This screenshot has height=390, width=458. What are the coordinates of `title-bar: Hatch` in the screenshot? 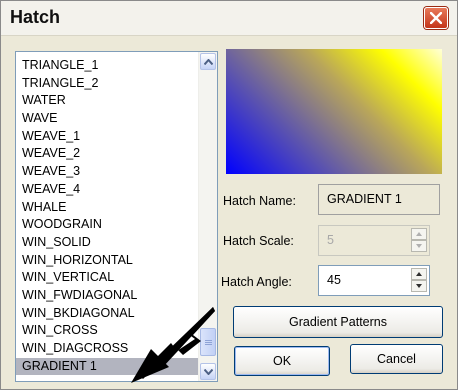 It's located at (229, 18).